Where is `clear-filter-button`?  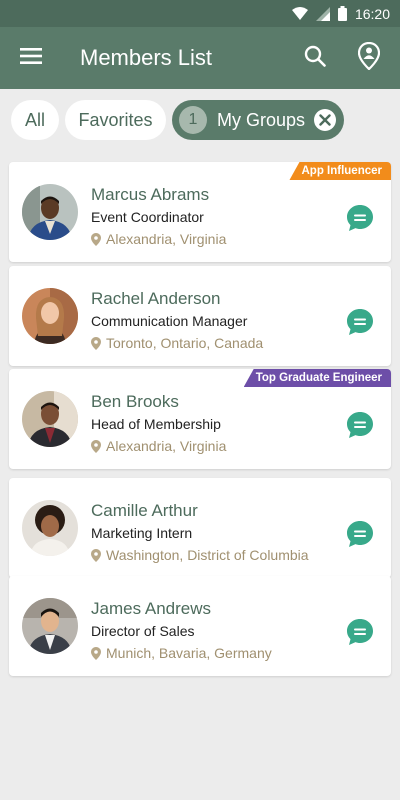
clear-filter-button is located at coordinates (325, 120).